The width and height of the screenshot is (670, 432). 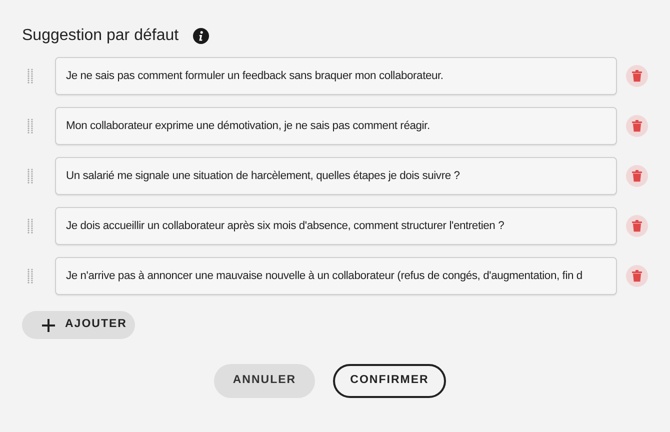 What do you see at coordinates (200, 36) in the screenshot?
I see `info-icon` at bounding box center [200, 36].